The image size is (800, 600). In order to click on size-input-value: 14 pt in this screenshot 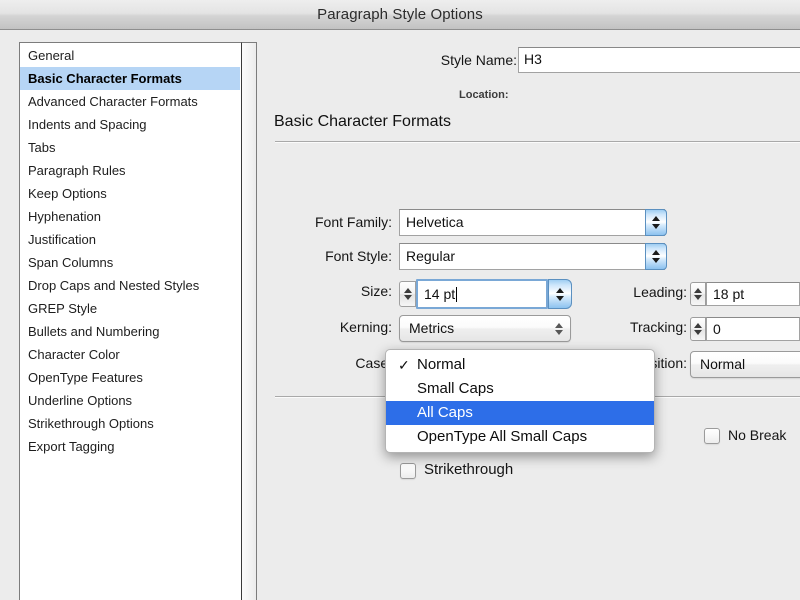, I will do `click(440, 294)`.